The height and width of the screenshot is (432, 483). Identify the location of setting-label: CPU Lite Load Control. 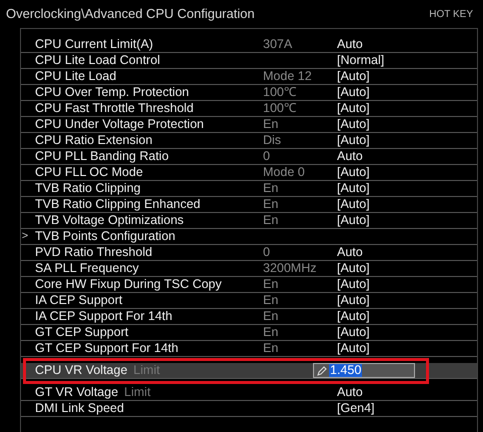
(97, 60).